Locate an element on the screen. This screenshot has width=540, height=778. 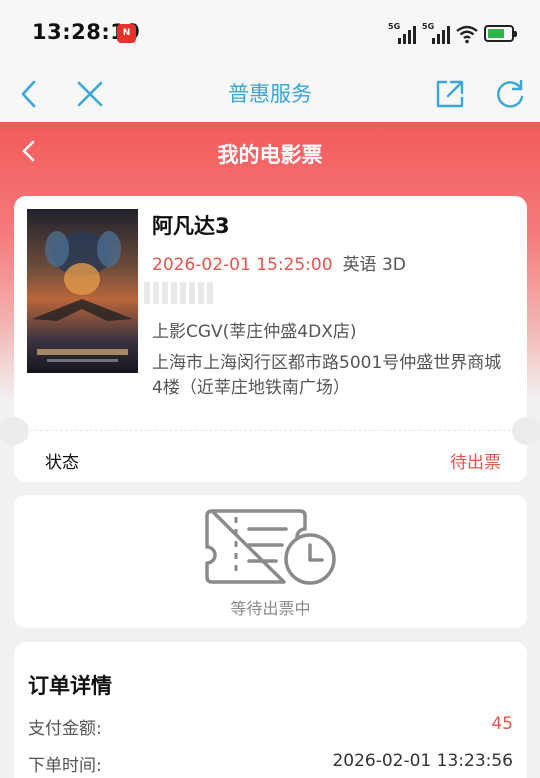
movie-poster is located at coordinates (82, 291).